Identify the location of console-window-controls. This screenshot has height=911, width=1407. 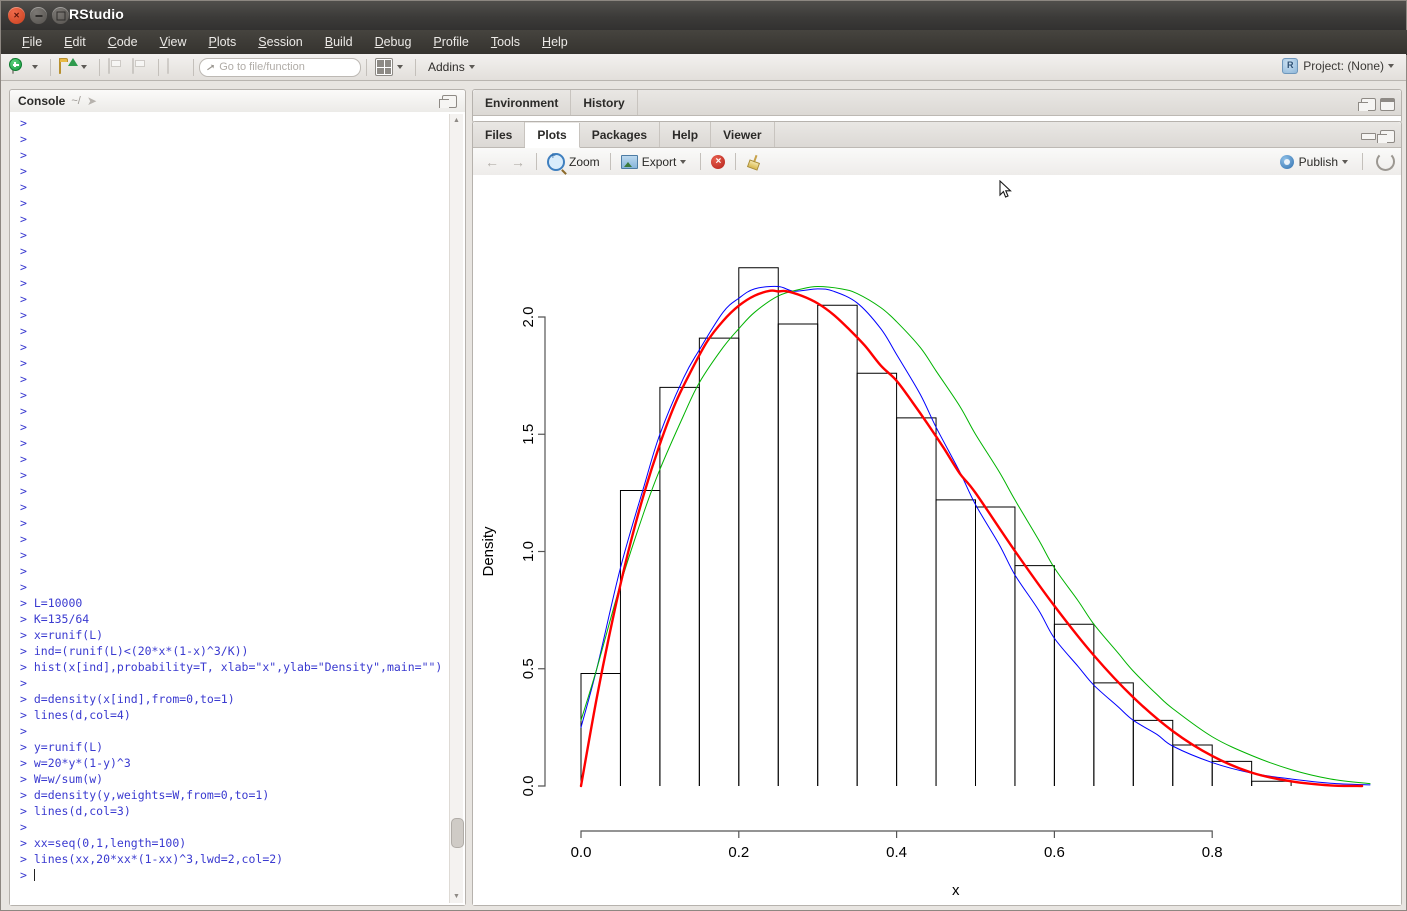
(448, 101).